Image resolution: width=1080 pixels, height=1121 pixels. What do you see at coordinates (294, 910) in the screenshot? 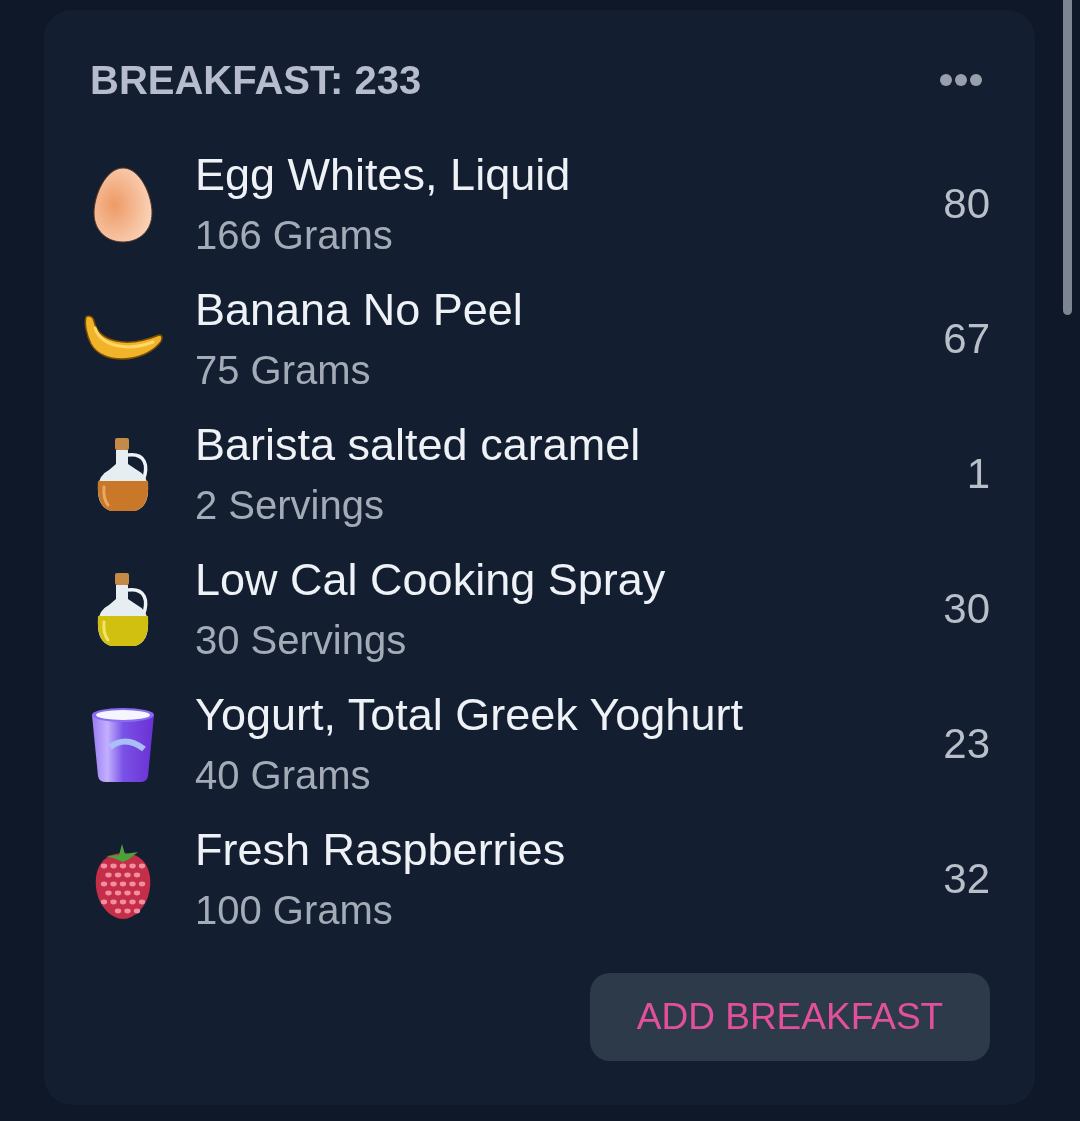
I see `food-amount: 100 Grams` at bounding box center [294, 910].